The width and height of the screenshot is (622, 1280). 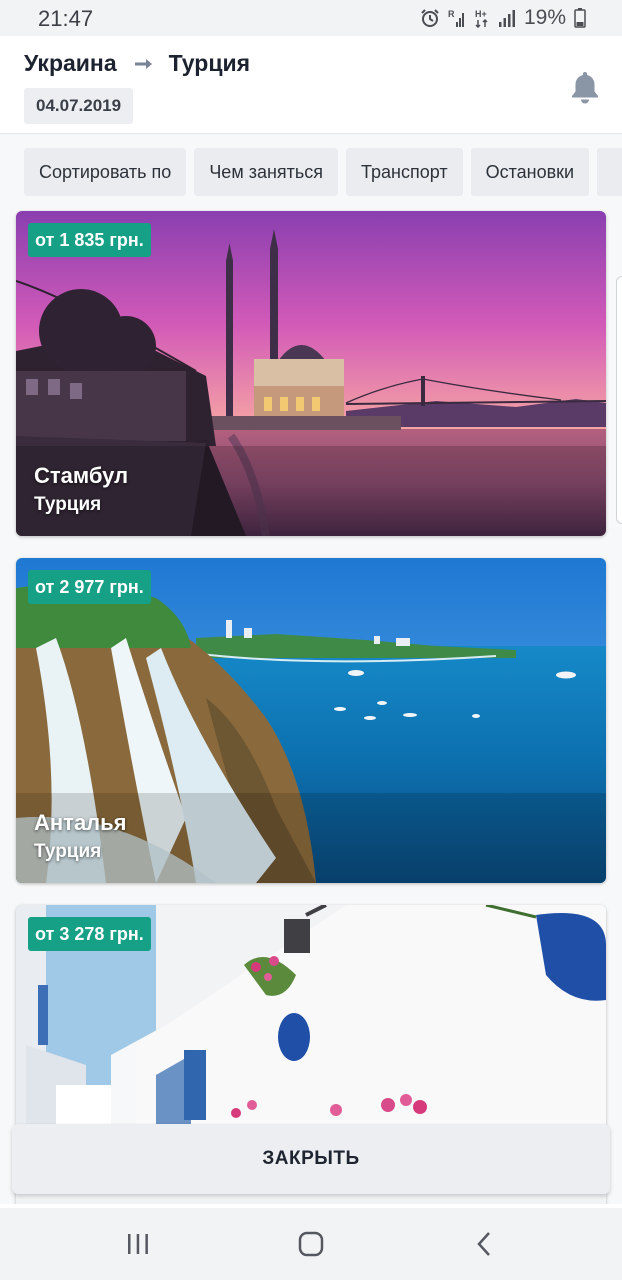 I want to click on price-badge: от 3 278 грн., so click(x=89, y=934).